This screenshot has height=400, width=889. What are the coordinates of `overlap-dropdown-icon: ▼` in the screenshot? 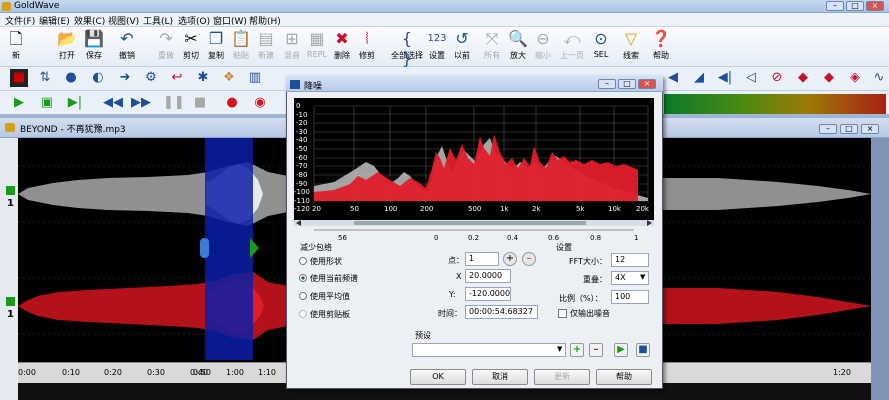 It's located at (642, 277).